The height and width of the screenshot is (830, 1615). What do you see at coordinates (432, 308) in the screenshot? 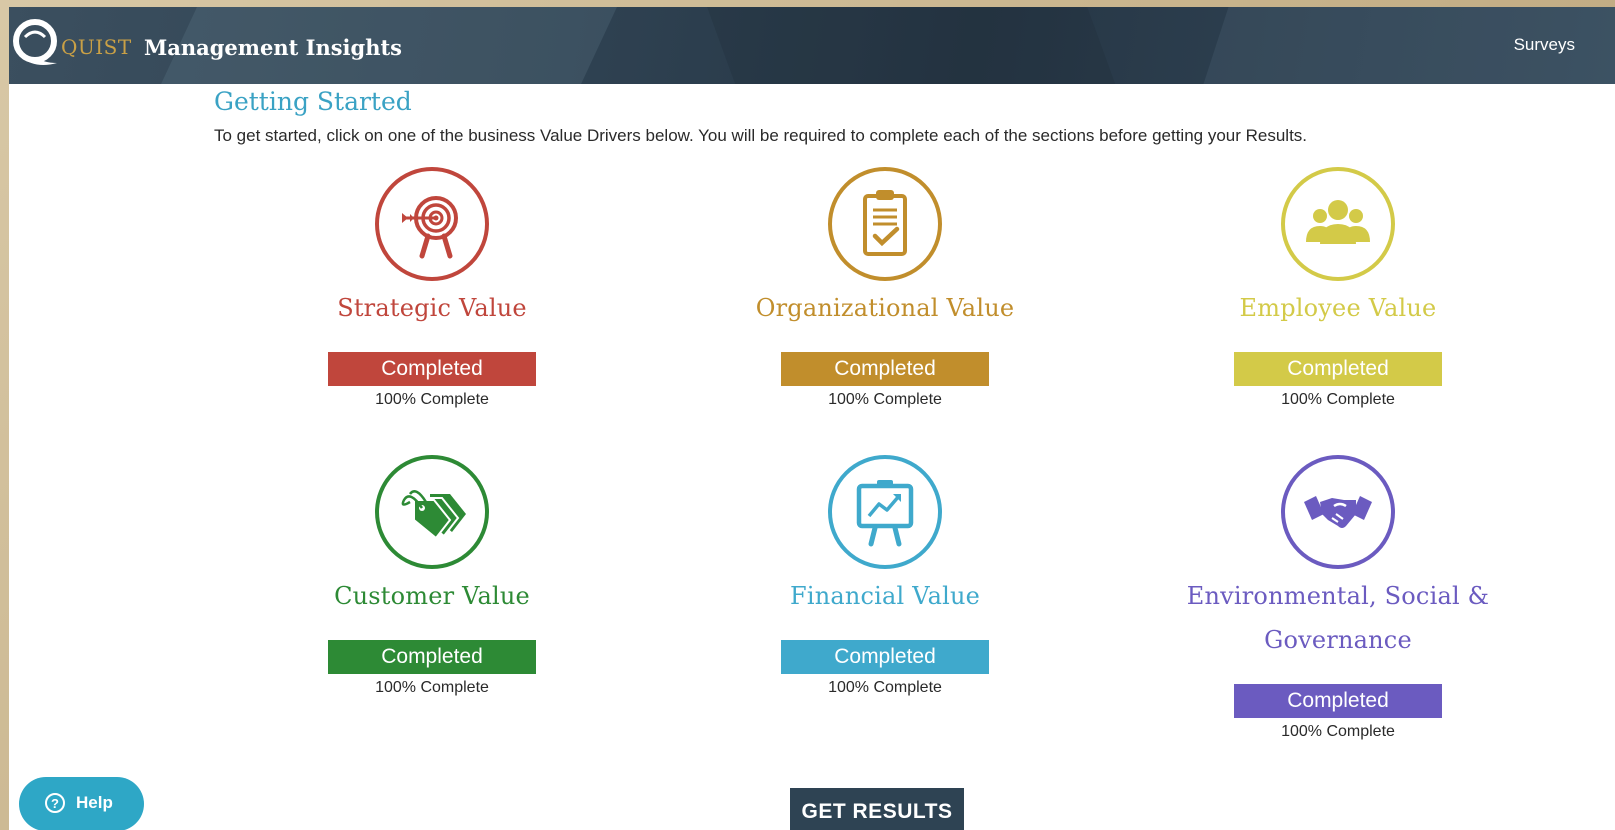
I see `driver-title: Strategic Value` at bounding box center [432, 308].